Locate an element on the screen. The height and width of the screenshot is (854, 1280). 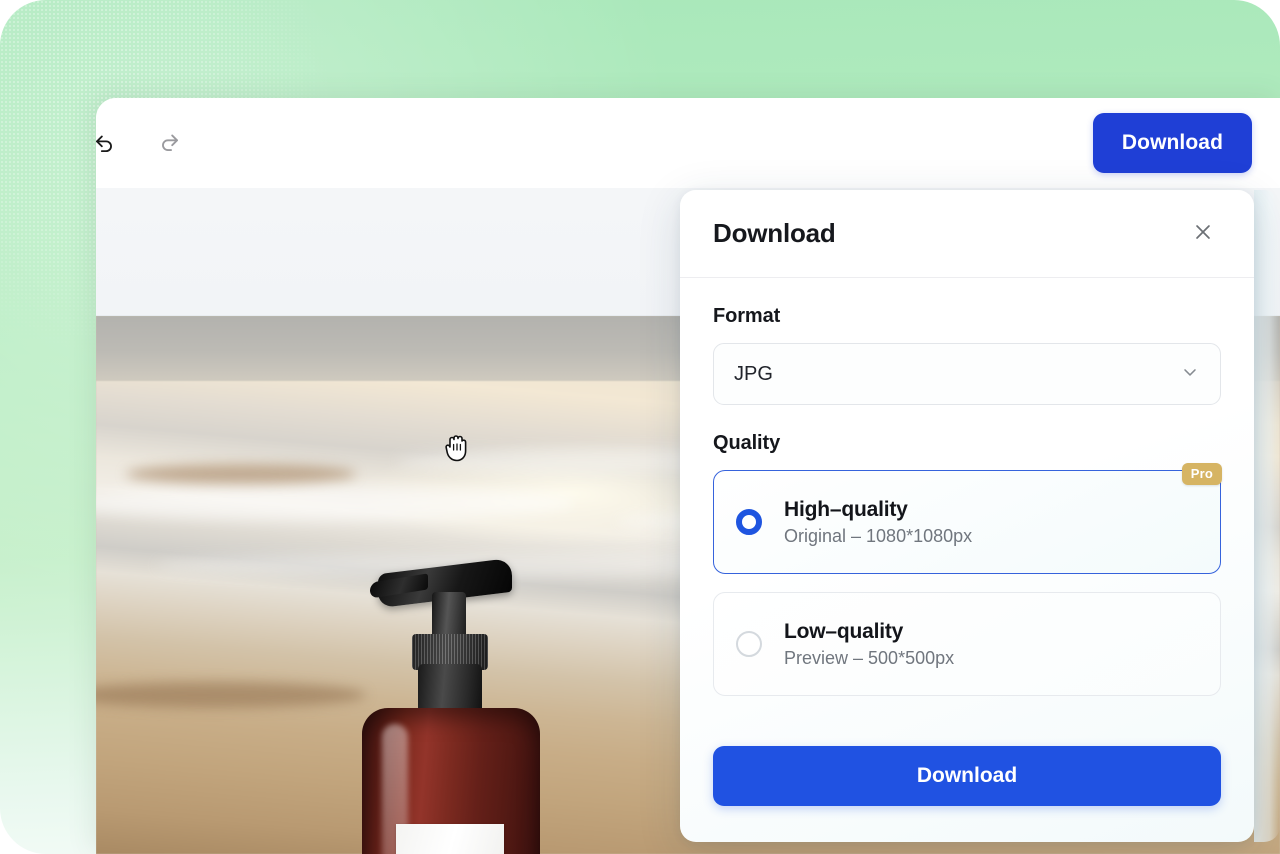
quality-field-label: Quality is located at coordinates (747, 443).